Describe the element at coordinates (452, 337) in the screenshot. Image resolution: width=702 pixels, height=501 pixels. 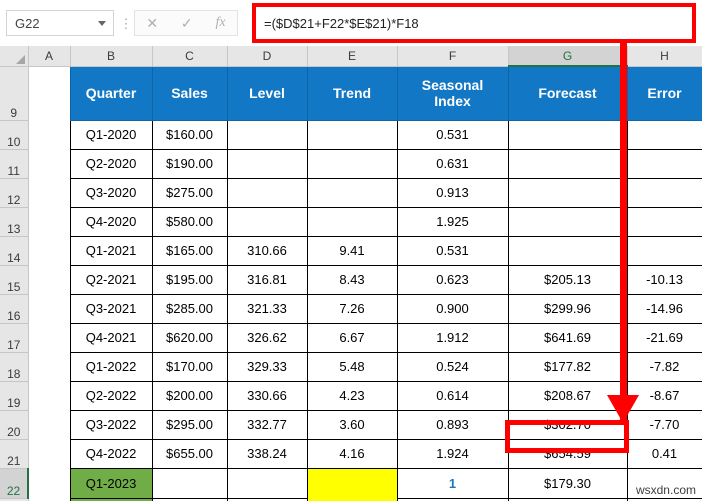
I see `cell-seasonal: 1.912` at that location.